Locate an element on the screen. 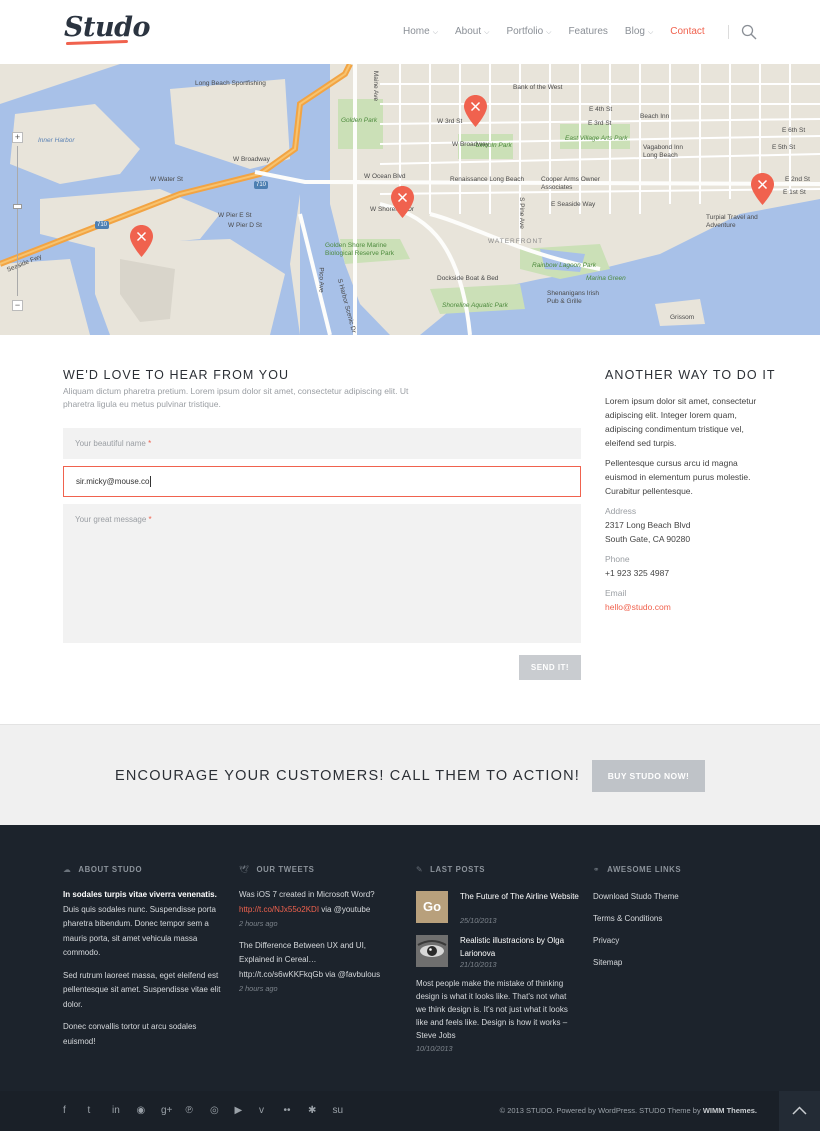 The image size is (820, 1131). nav-divider is located at coordinates (728, 32).